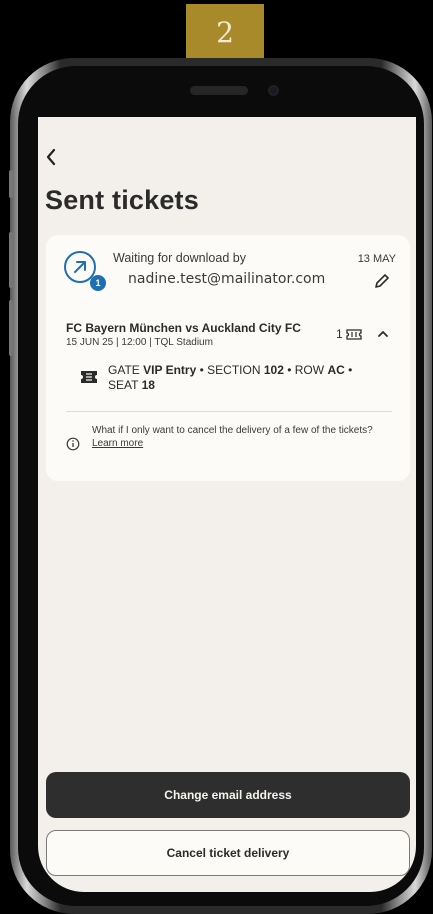 The width and height of the screenshot is (433, 914). I want to click on cancel-delivery-button: Cancel ticket delivery, so click(228, 853).